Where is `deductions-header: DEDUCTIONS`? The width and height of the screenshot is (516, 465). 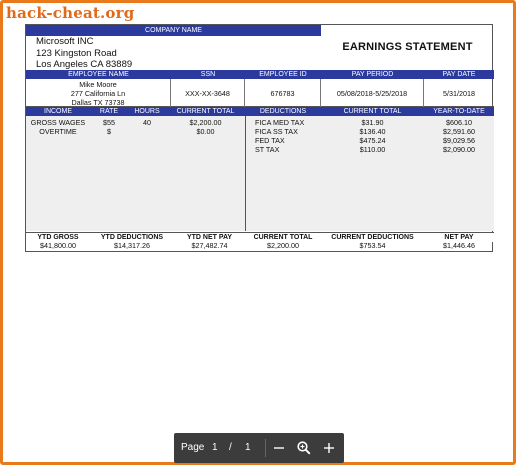
deductions-header: DEDUCTIONS is located at coordinates (283, 111).